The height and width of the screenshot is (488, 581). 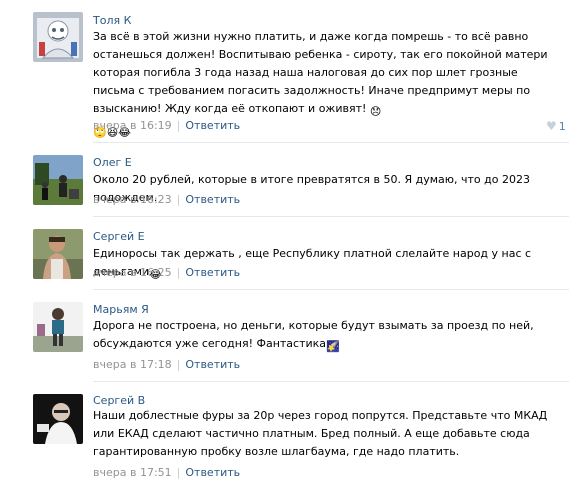 What do you see at coordinates (375, 111) in the screenshot?
I see `disappointed-emoji-icon: 😞` at bounding box center [375, 111].